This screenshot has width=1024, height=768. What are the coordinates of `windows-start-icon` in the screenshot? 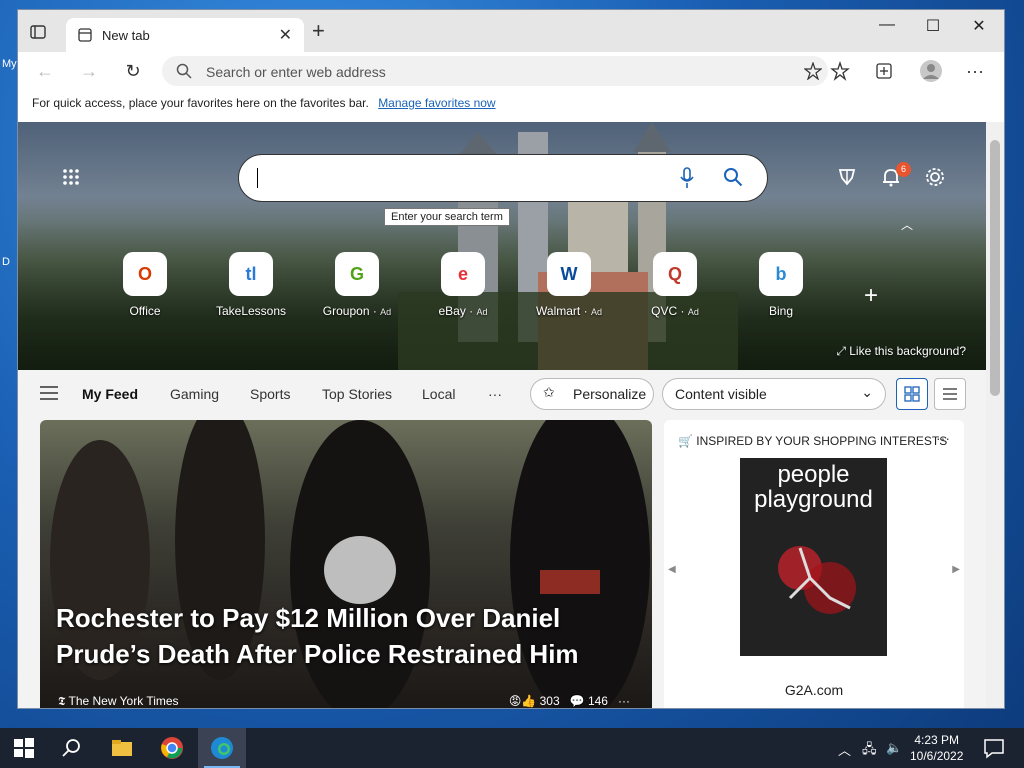 It's located at (24, 748).